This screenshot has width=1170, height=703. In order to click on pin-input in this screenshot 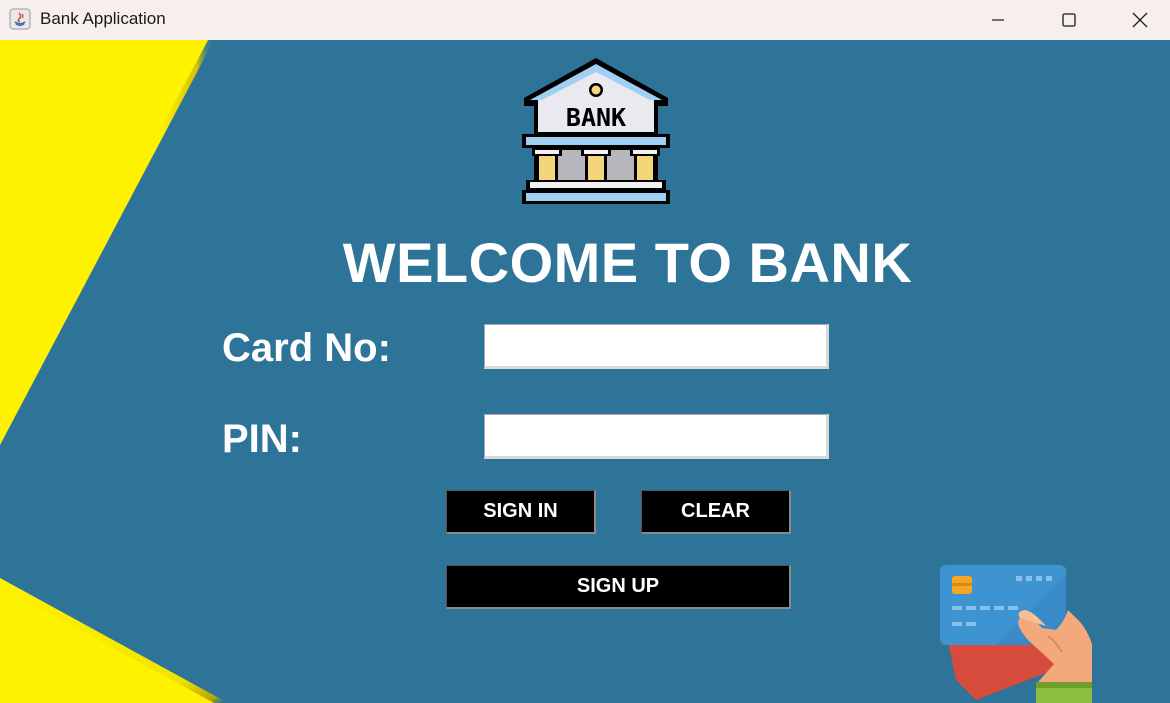, I will do `click(656, 436)`.